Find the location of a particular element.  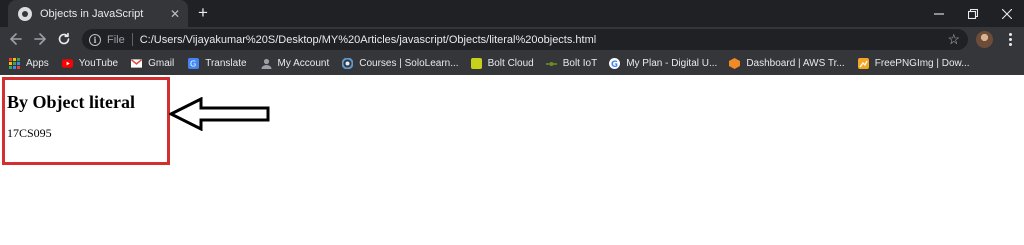

bolt-iot-icon is located at coordinates (551, 63).